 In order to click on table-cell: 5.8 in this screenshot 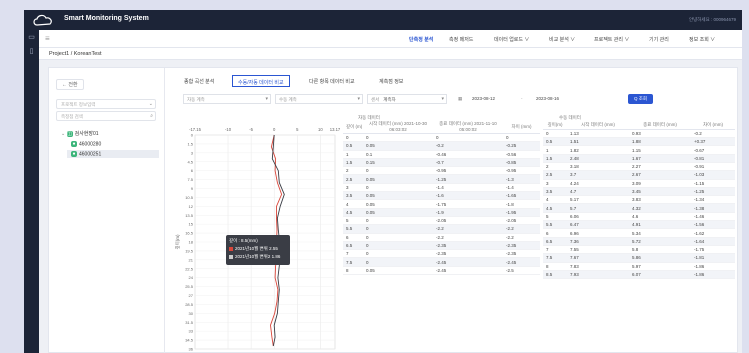, I will do `click(660, 250)`.